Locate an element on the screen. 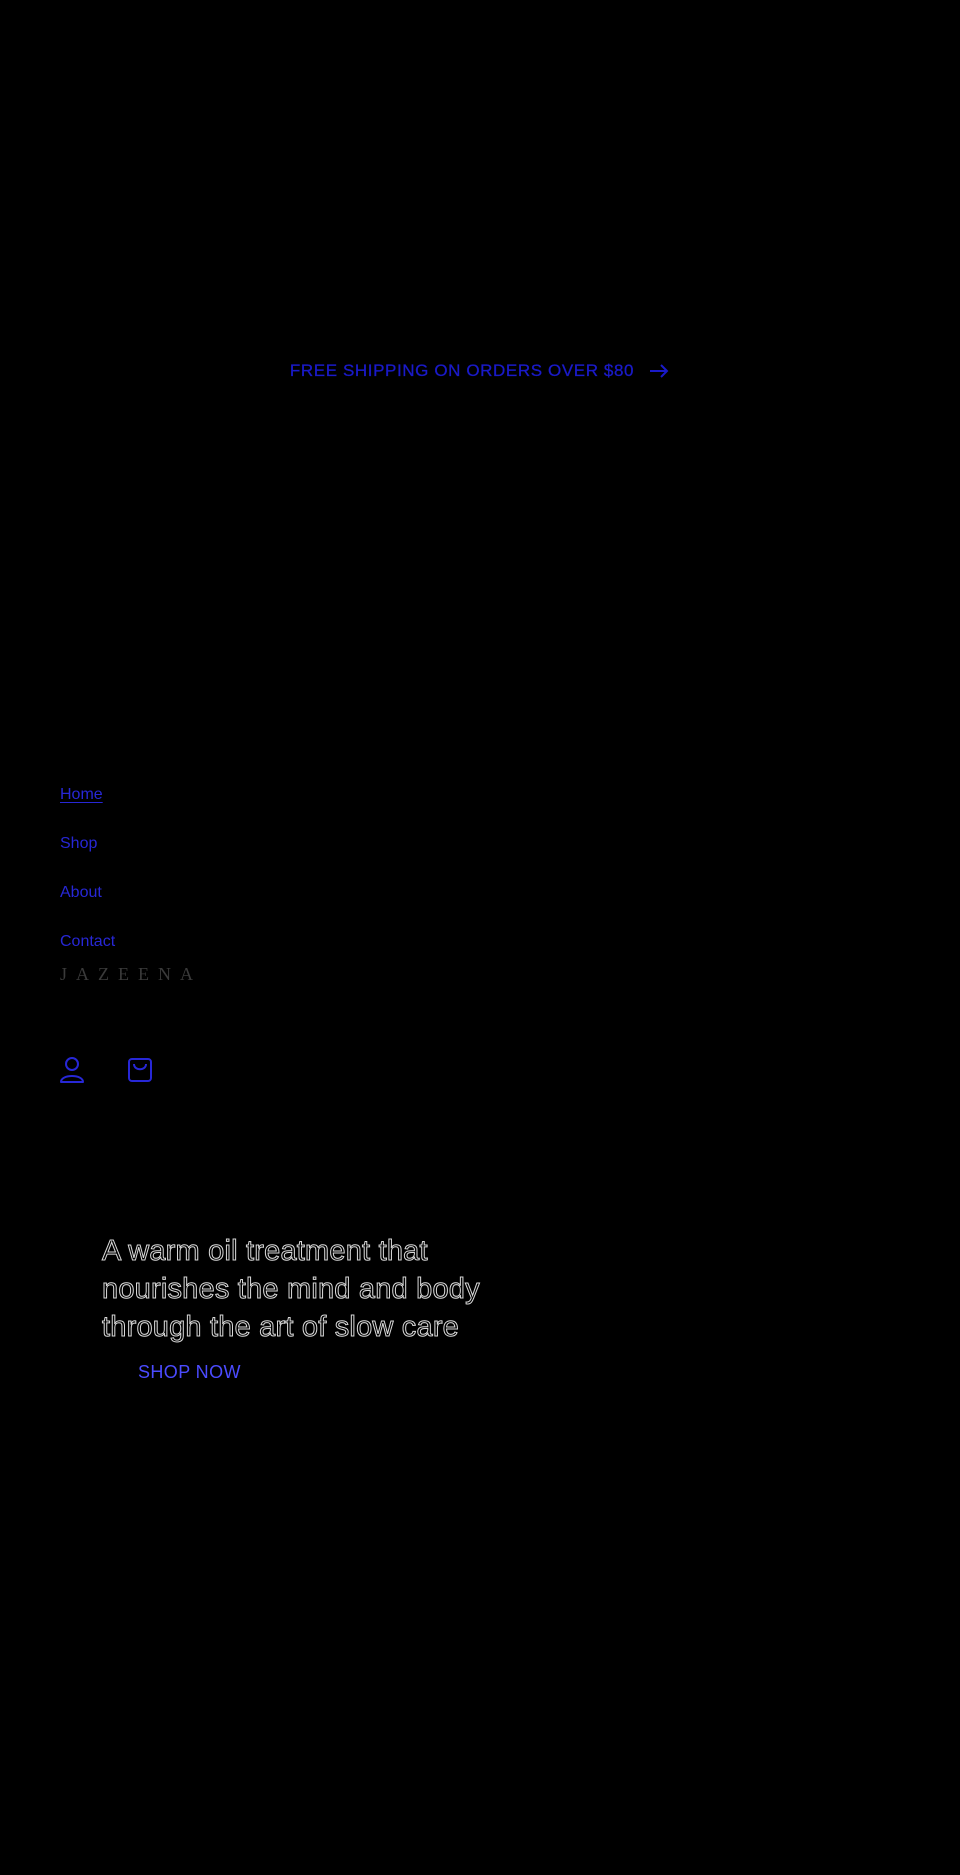  nav-item-shop: Shop is located at coordinates (87, 843).